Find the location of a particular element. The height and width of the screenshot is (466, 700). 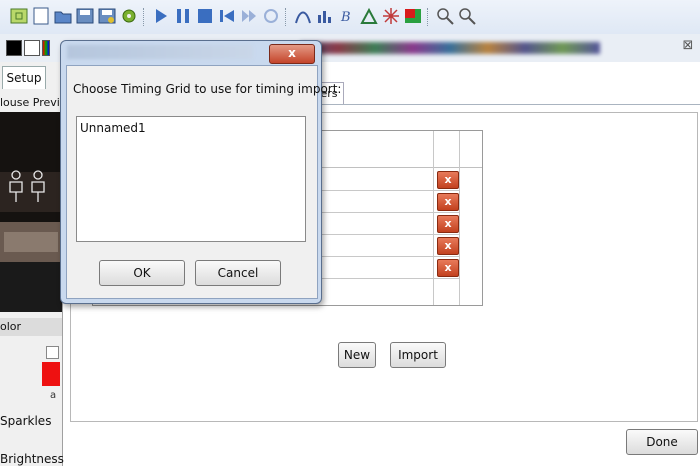

ok-button: OK is located at coordinates (142, 273).